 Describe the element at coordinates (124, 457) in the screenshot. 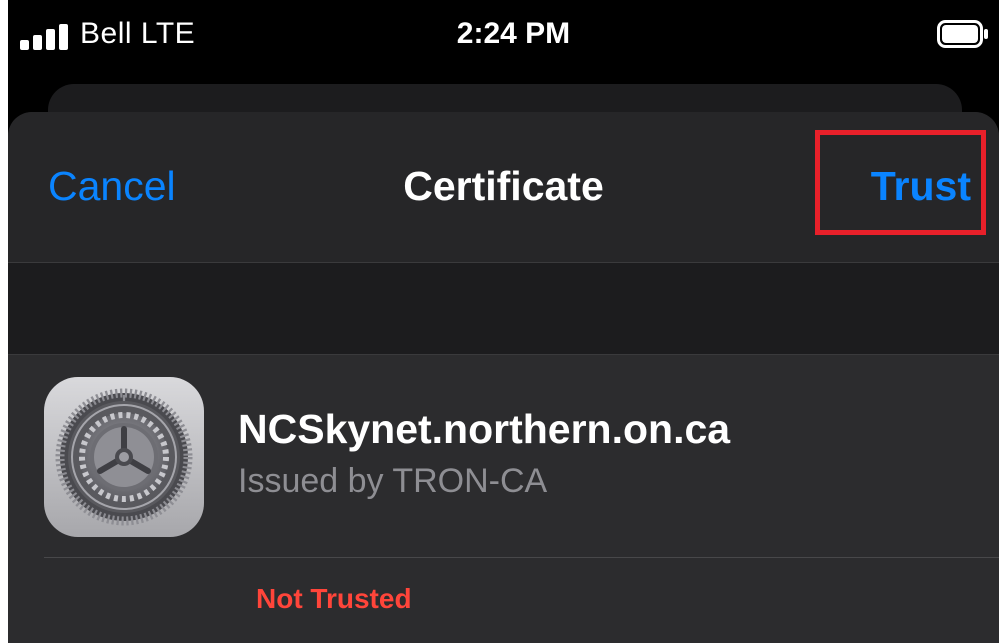

I see `settings-gear-icon` at that location.